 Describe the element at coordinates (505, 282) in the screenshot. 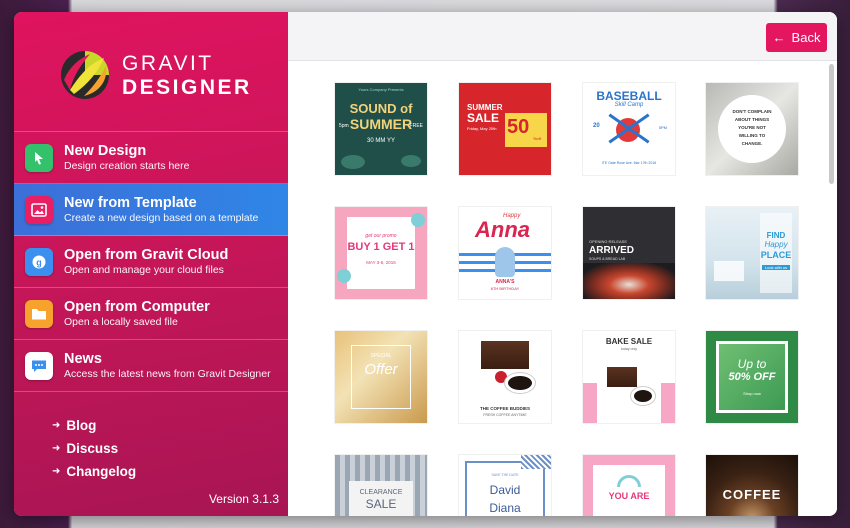

I see `thumb-text: ANNA'S` at that location.